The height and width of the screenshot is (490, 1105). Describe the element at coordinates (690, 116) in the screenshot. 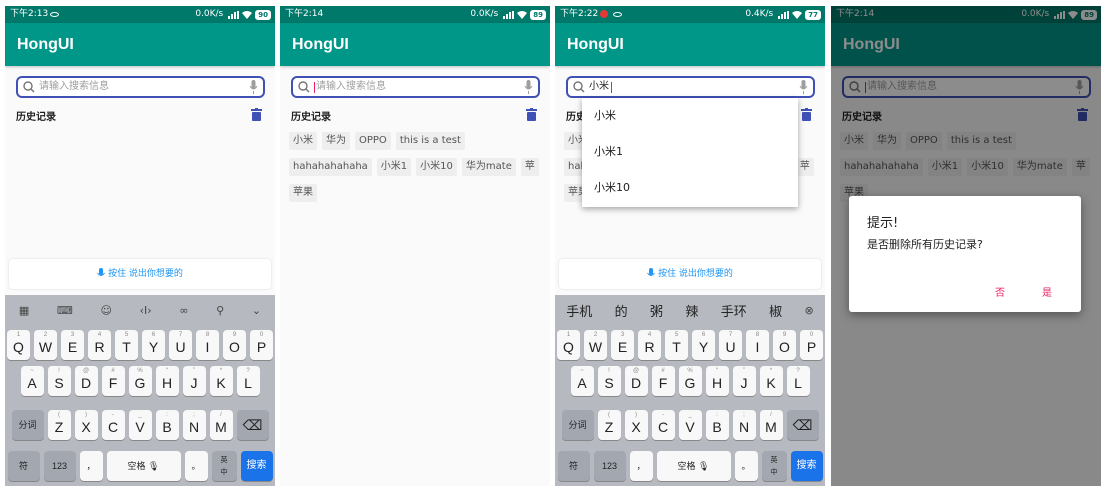

I see `suggestion-item: 小米` at that location.